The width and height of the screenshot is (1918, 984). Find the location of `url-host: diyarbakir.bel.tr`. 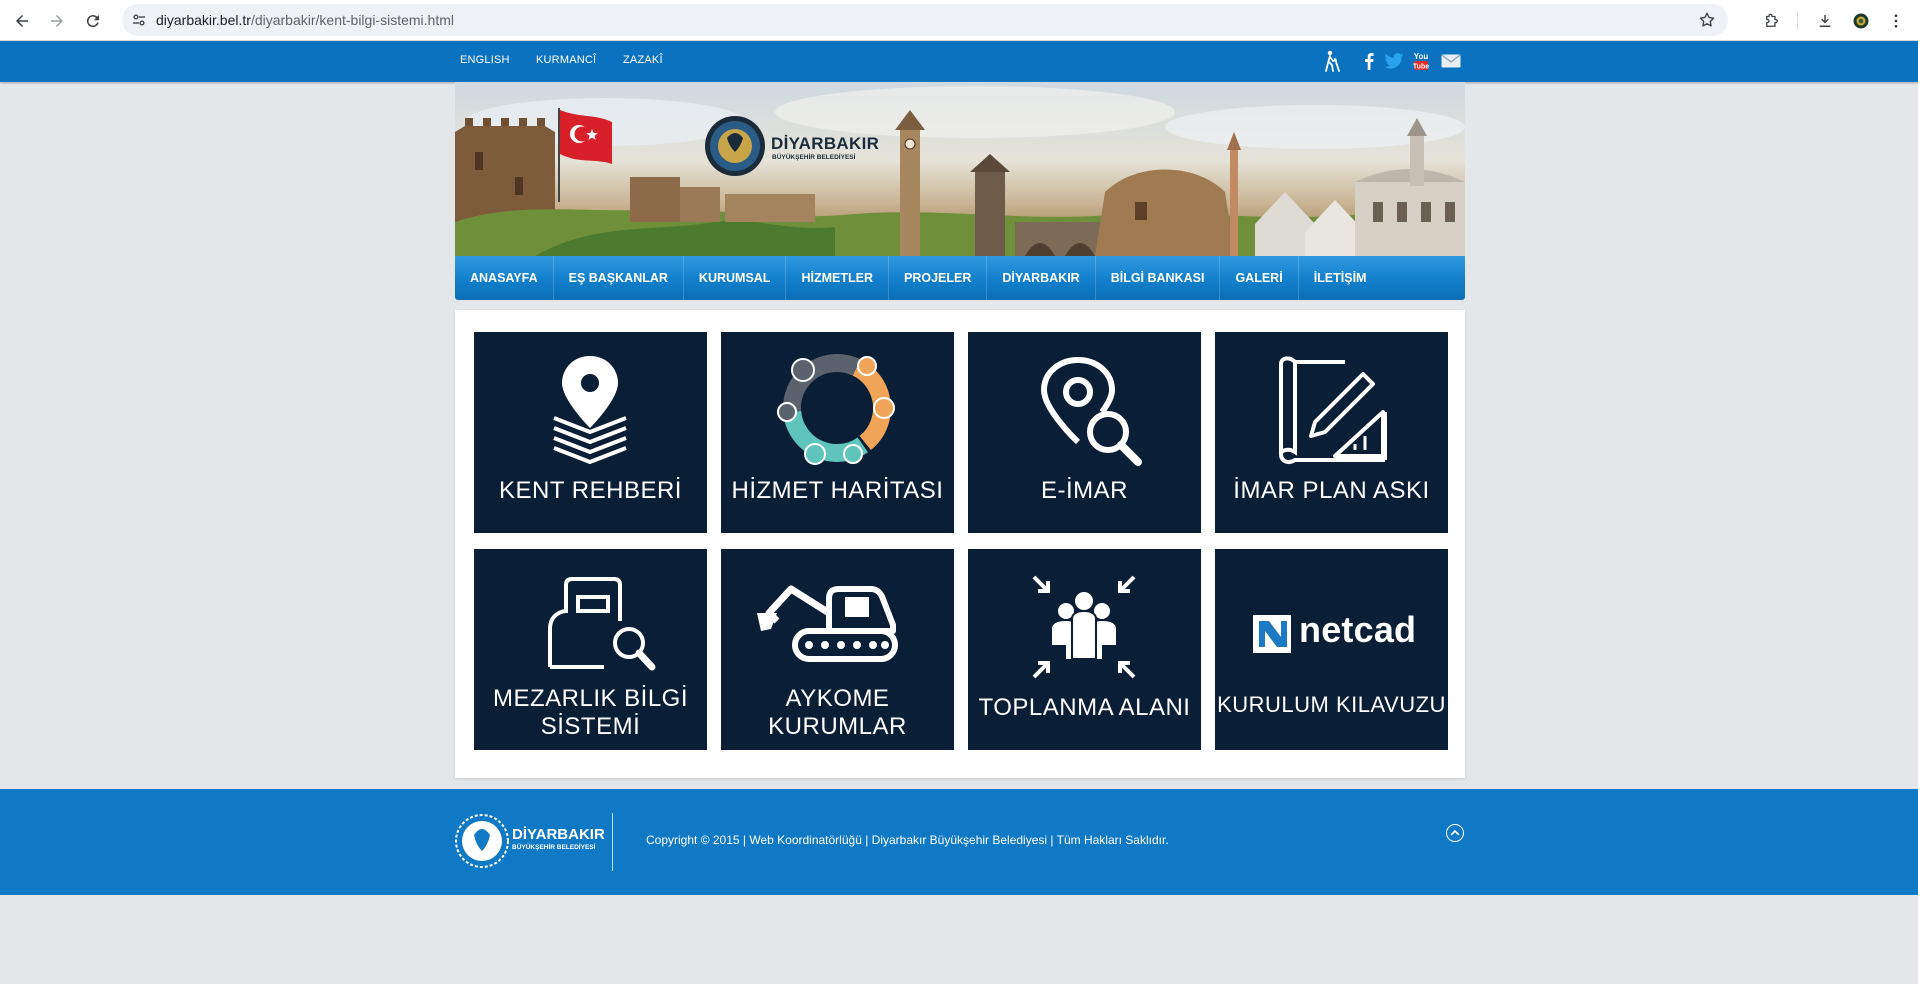

url-host: diyarbakir.bel.tr is located at coordinates (203, 20).